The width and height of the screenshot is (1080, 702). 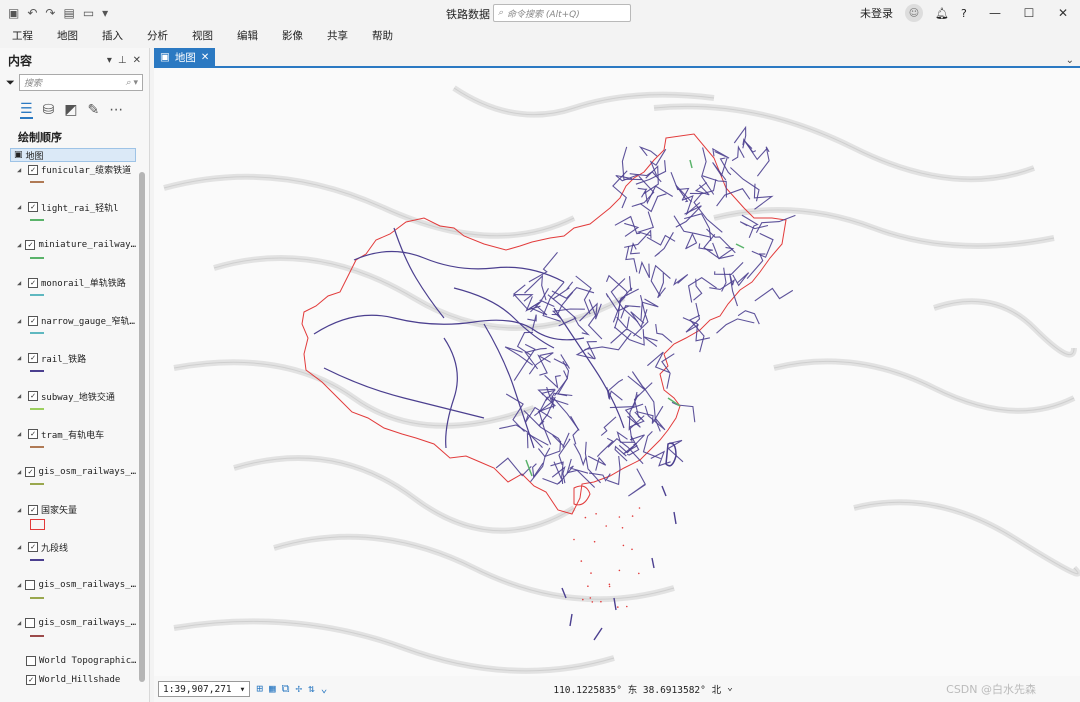 I want to click on list-by-drawing-order-icon: ☰, so click(x=26, y=110).